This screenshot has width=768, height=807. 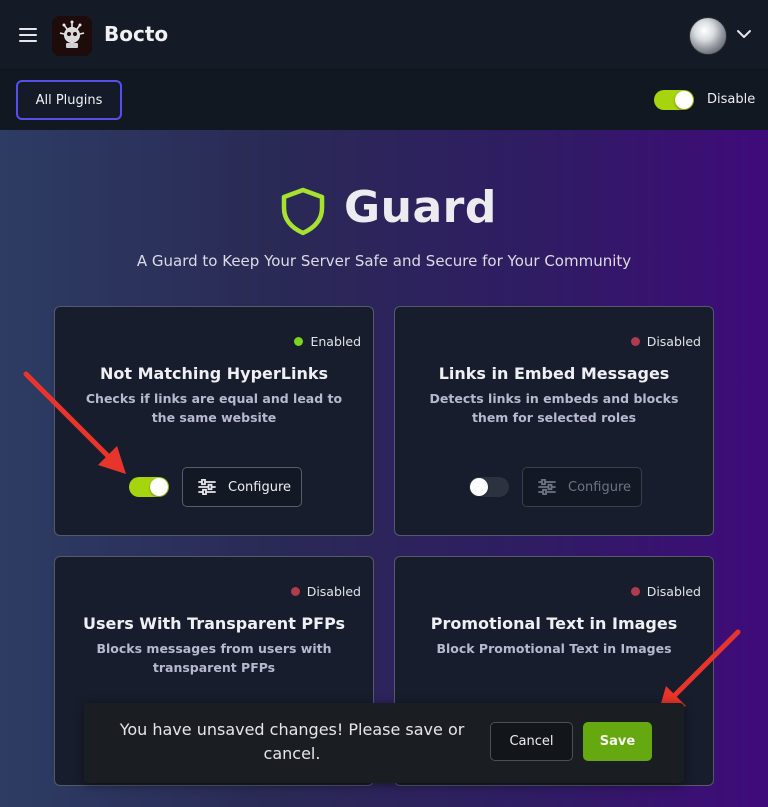 I want to click on app-title: Bocto, so click(x=136, y=34).